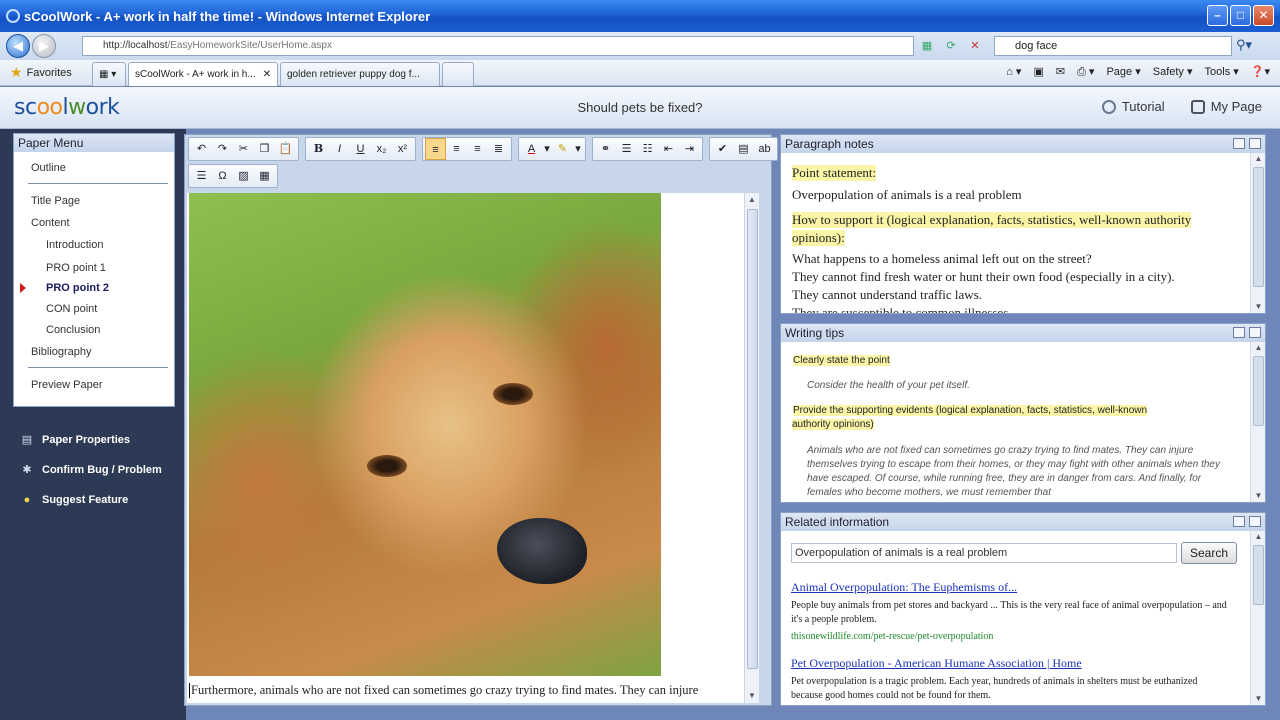  Describe the element at coordinates (48, 168) in the screenshot. I see `menu-outline: Outline` at that location.